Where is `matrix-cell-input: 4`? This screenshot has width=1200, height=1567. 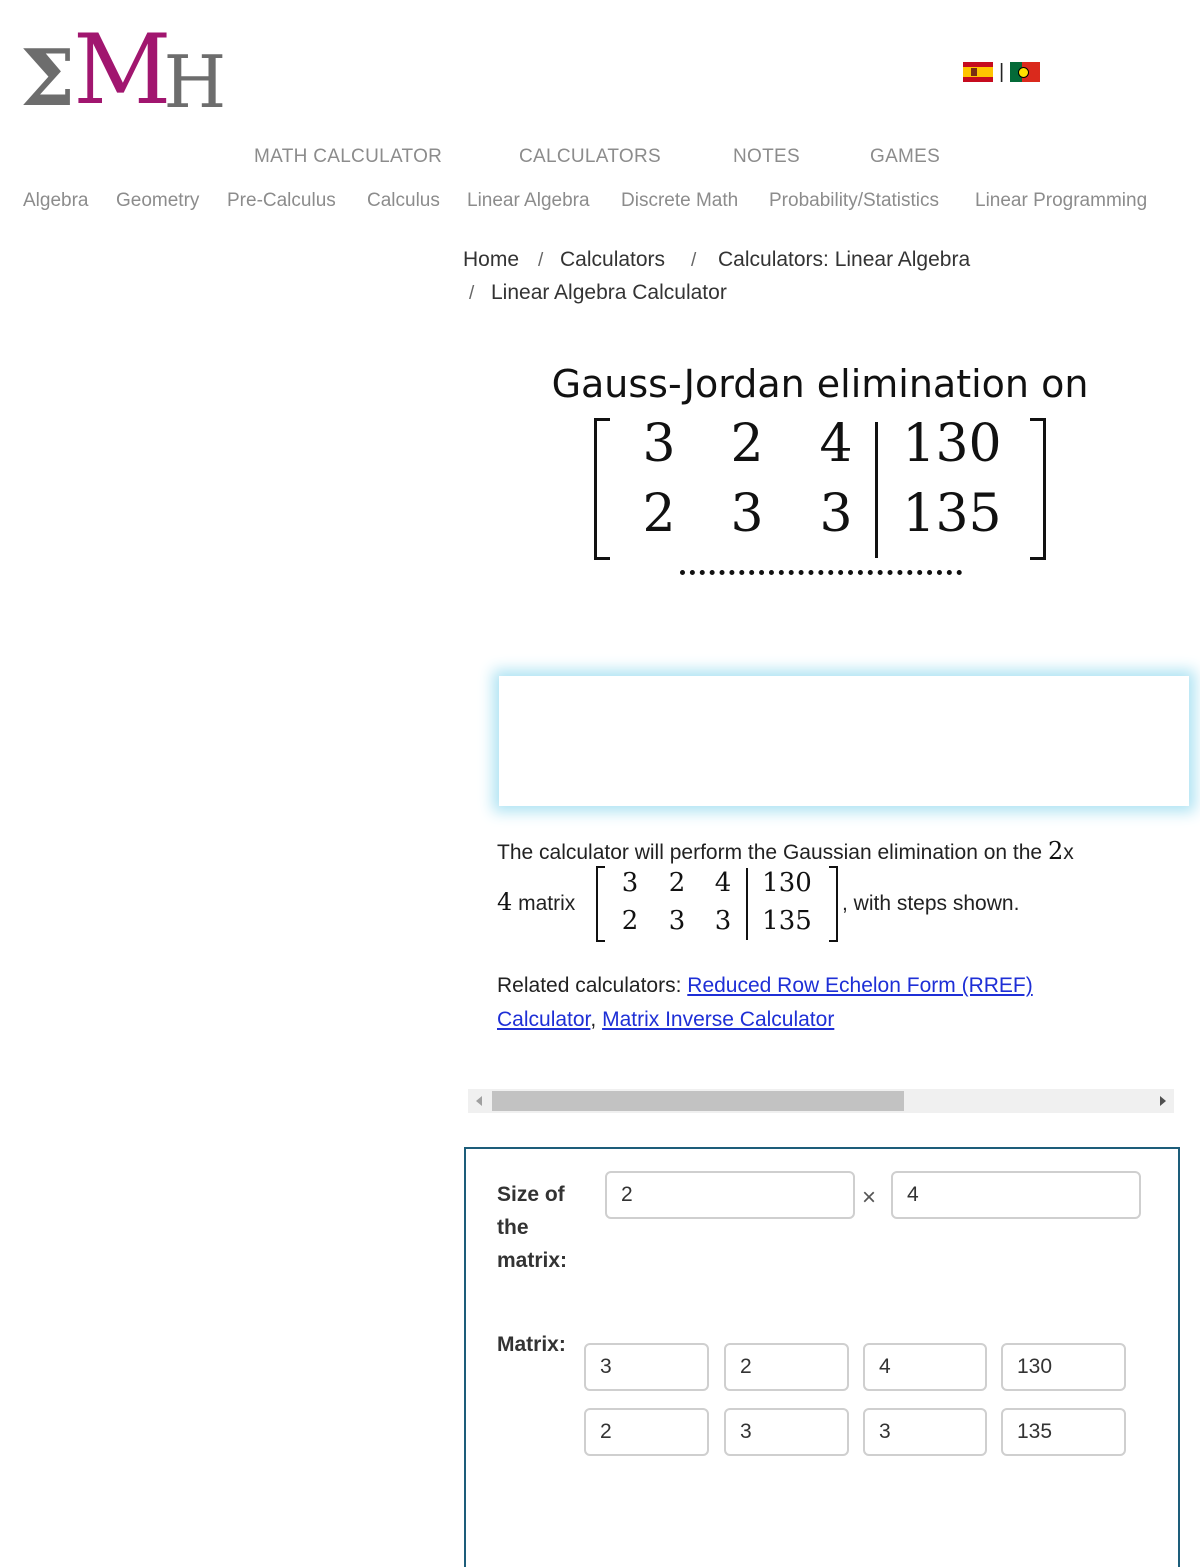
matrix-cell-input: 4 is located at coordinates (925, 1367).